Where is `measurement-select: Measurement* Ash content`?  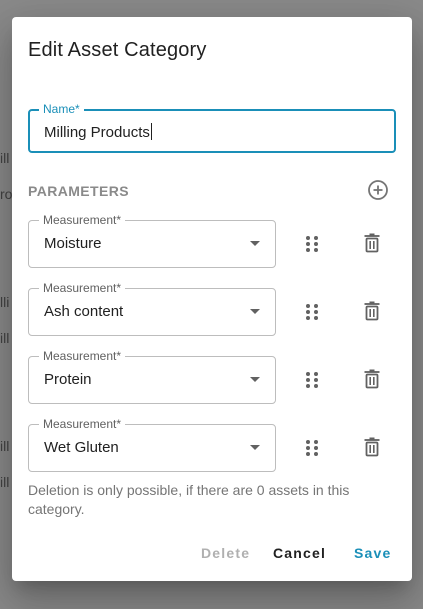
measurement-select: Measurement* Ash content is located at coordinates (152, 308).